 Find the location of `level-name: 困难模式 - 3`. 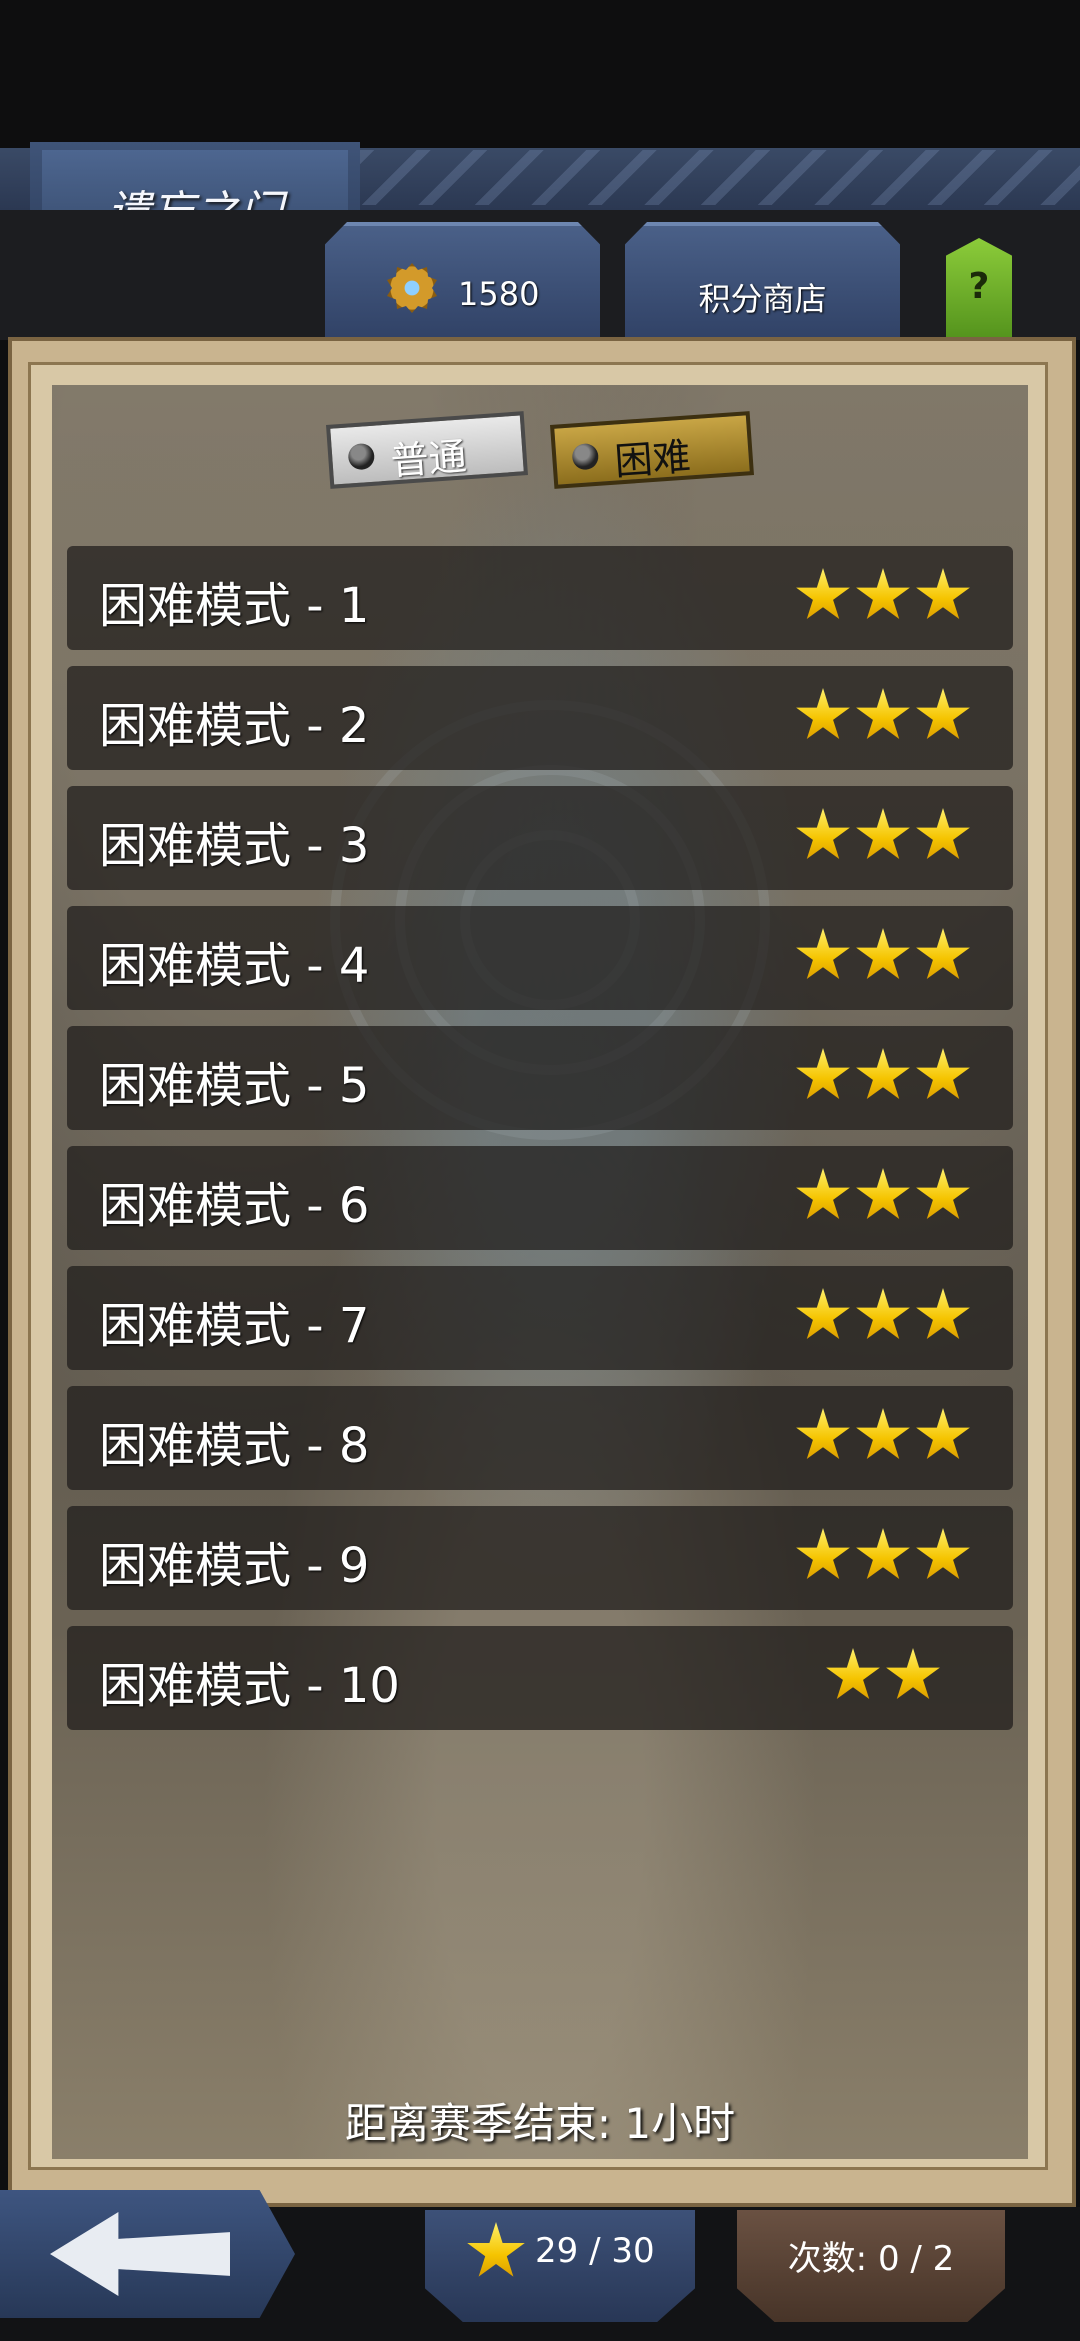

level-name: 困难模式 - 3 is located at coordinates (234, 846).